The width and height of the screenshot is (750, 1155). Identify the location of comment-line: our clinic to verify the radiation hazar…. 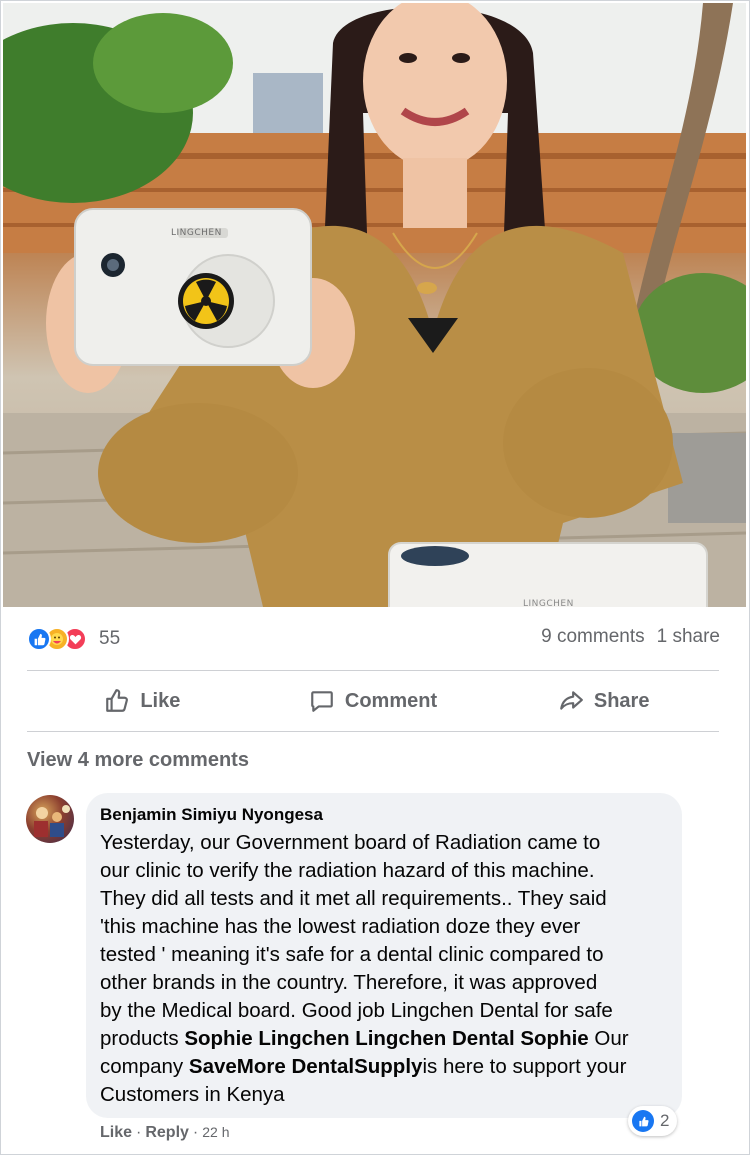
(347, 870).